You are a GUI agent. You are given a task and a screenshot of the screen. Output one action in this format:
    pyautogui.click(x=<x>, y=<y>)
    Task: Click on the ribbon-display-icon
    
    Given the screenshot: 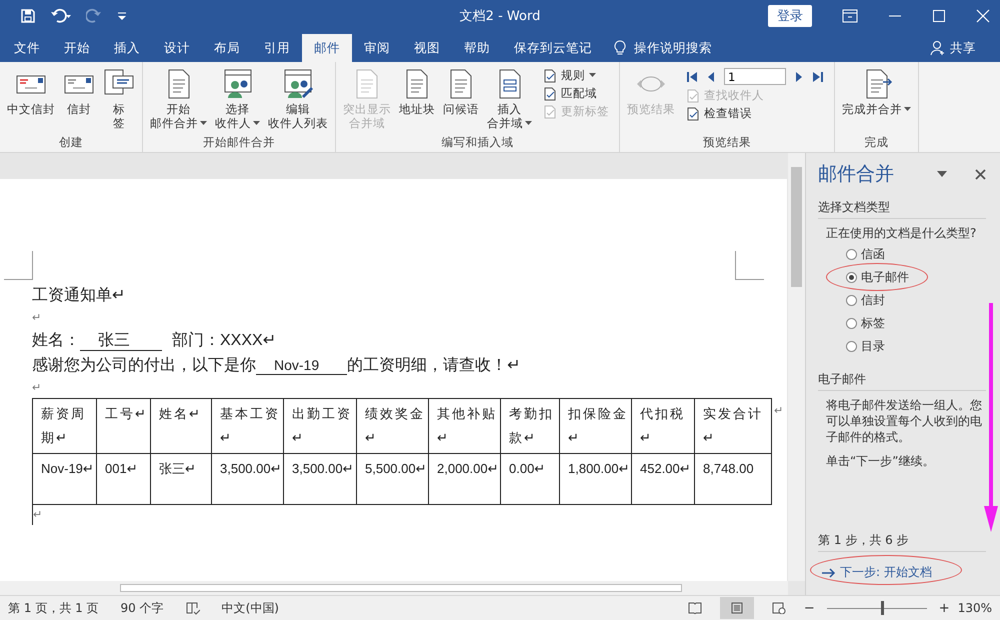 What is the action you would take?
    pyautogui.click(x=850, y=16)
    